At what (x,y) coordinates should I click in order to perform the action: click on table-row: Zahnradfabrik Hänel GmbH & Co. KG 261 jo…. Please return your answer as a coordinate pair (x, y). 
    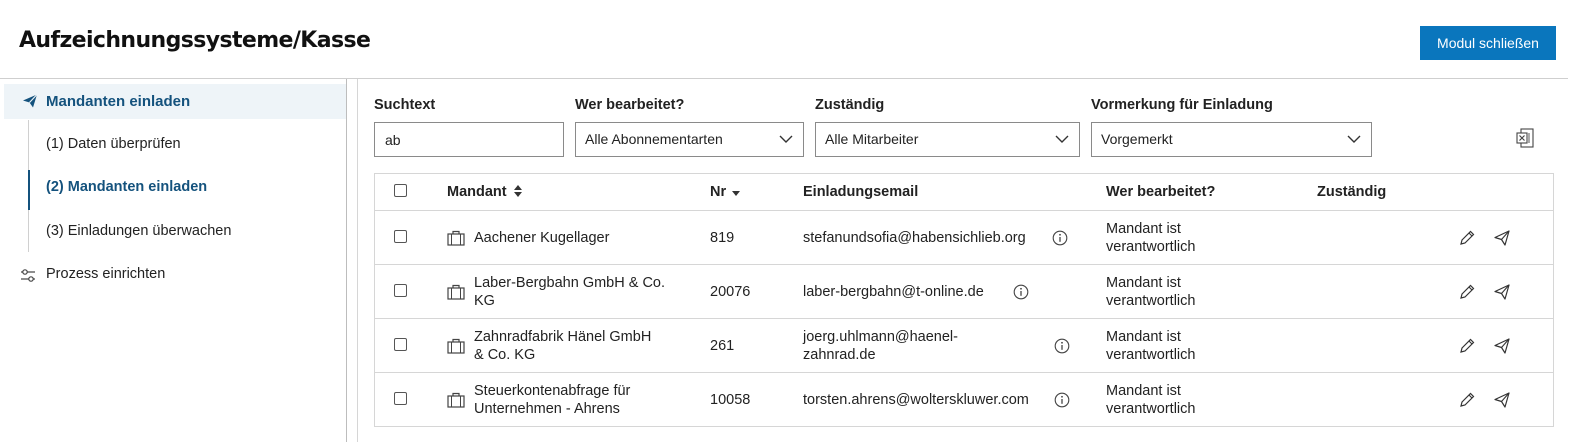
    Looking at the image, I should click on (964, 346).